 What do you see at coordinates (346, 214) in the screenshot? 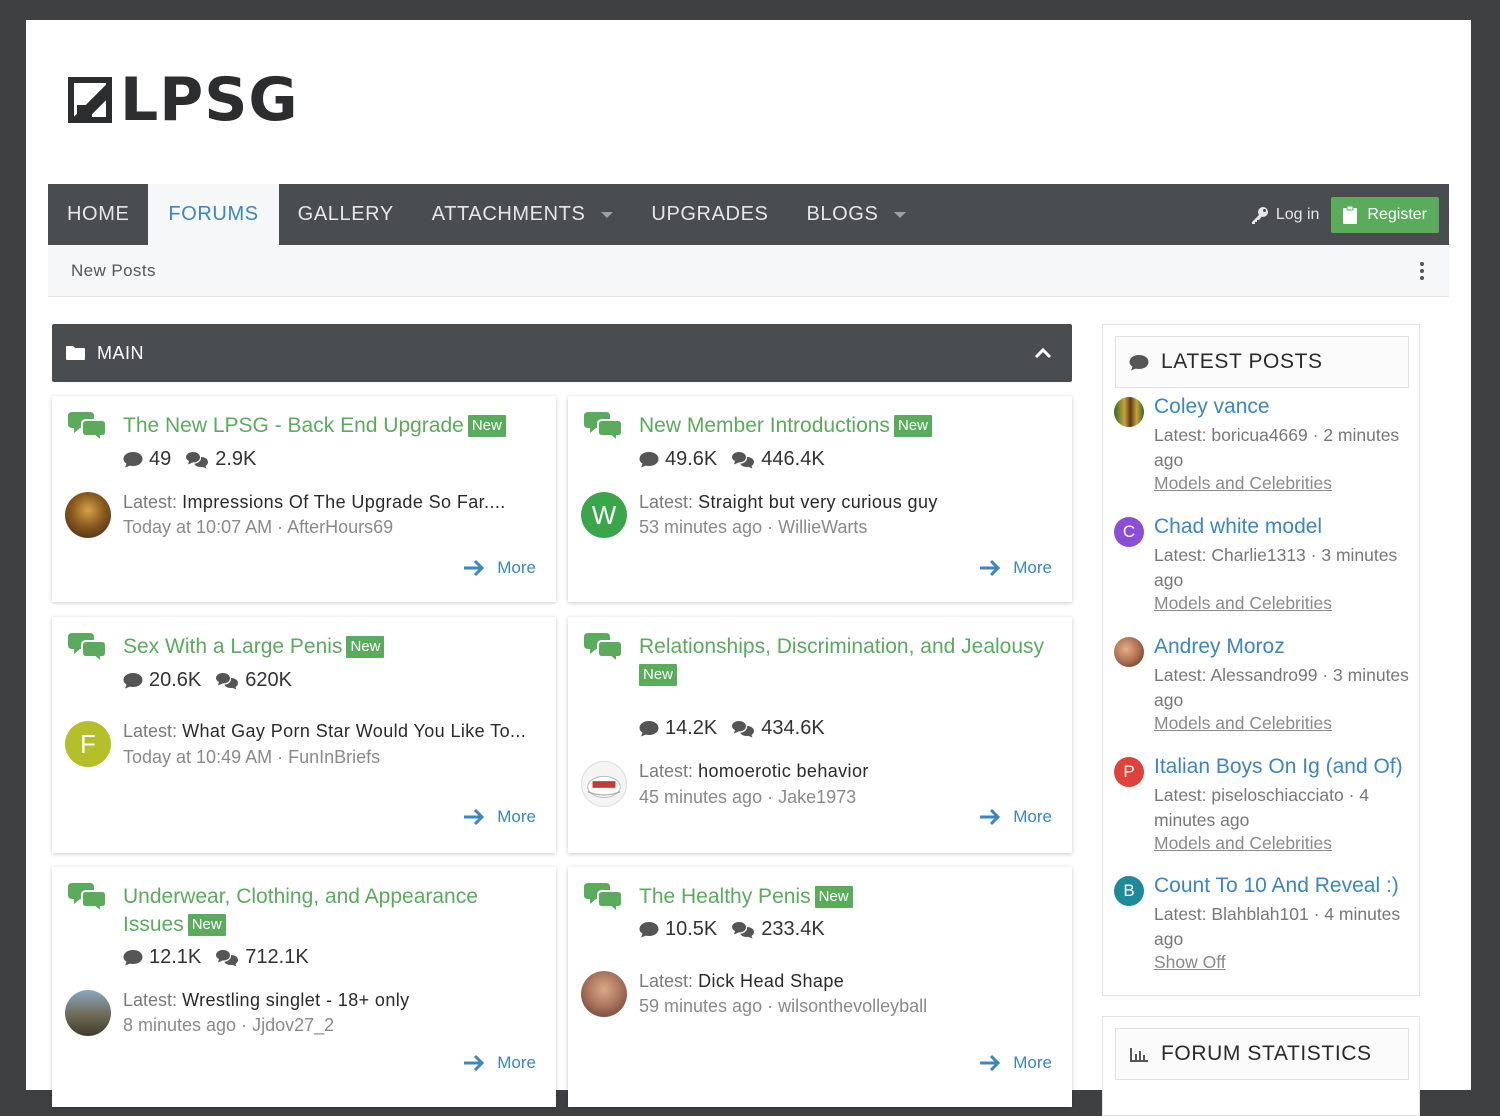
I see `tab-gallery: GALLERY` at bounding box center [346, 214].